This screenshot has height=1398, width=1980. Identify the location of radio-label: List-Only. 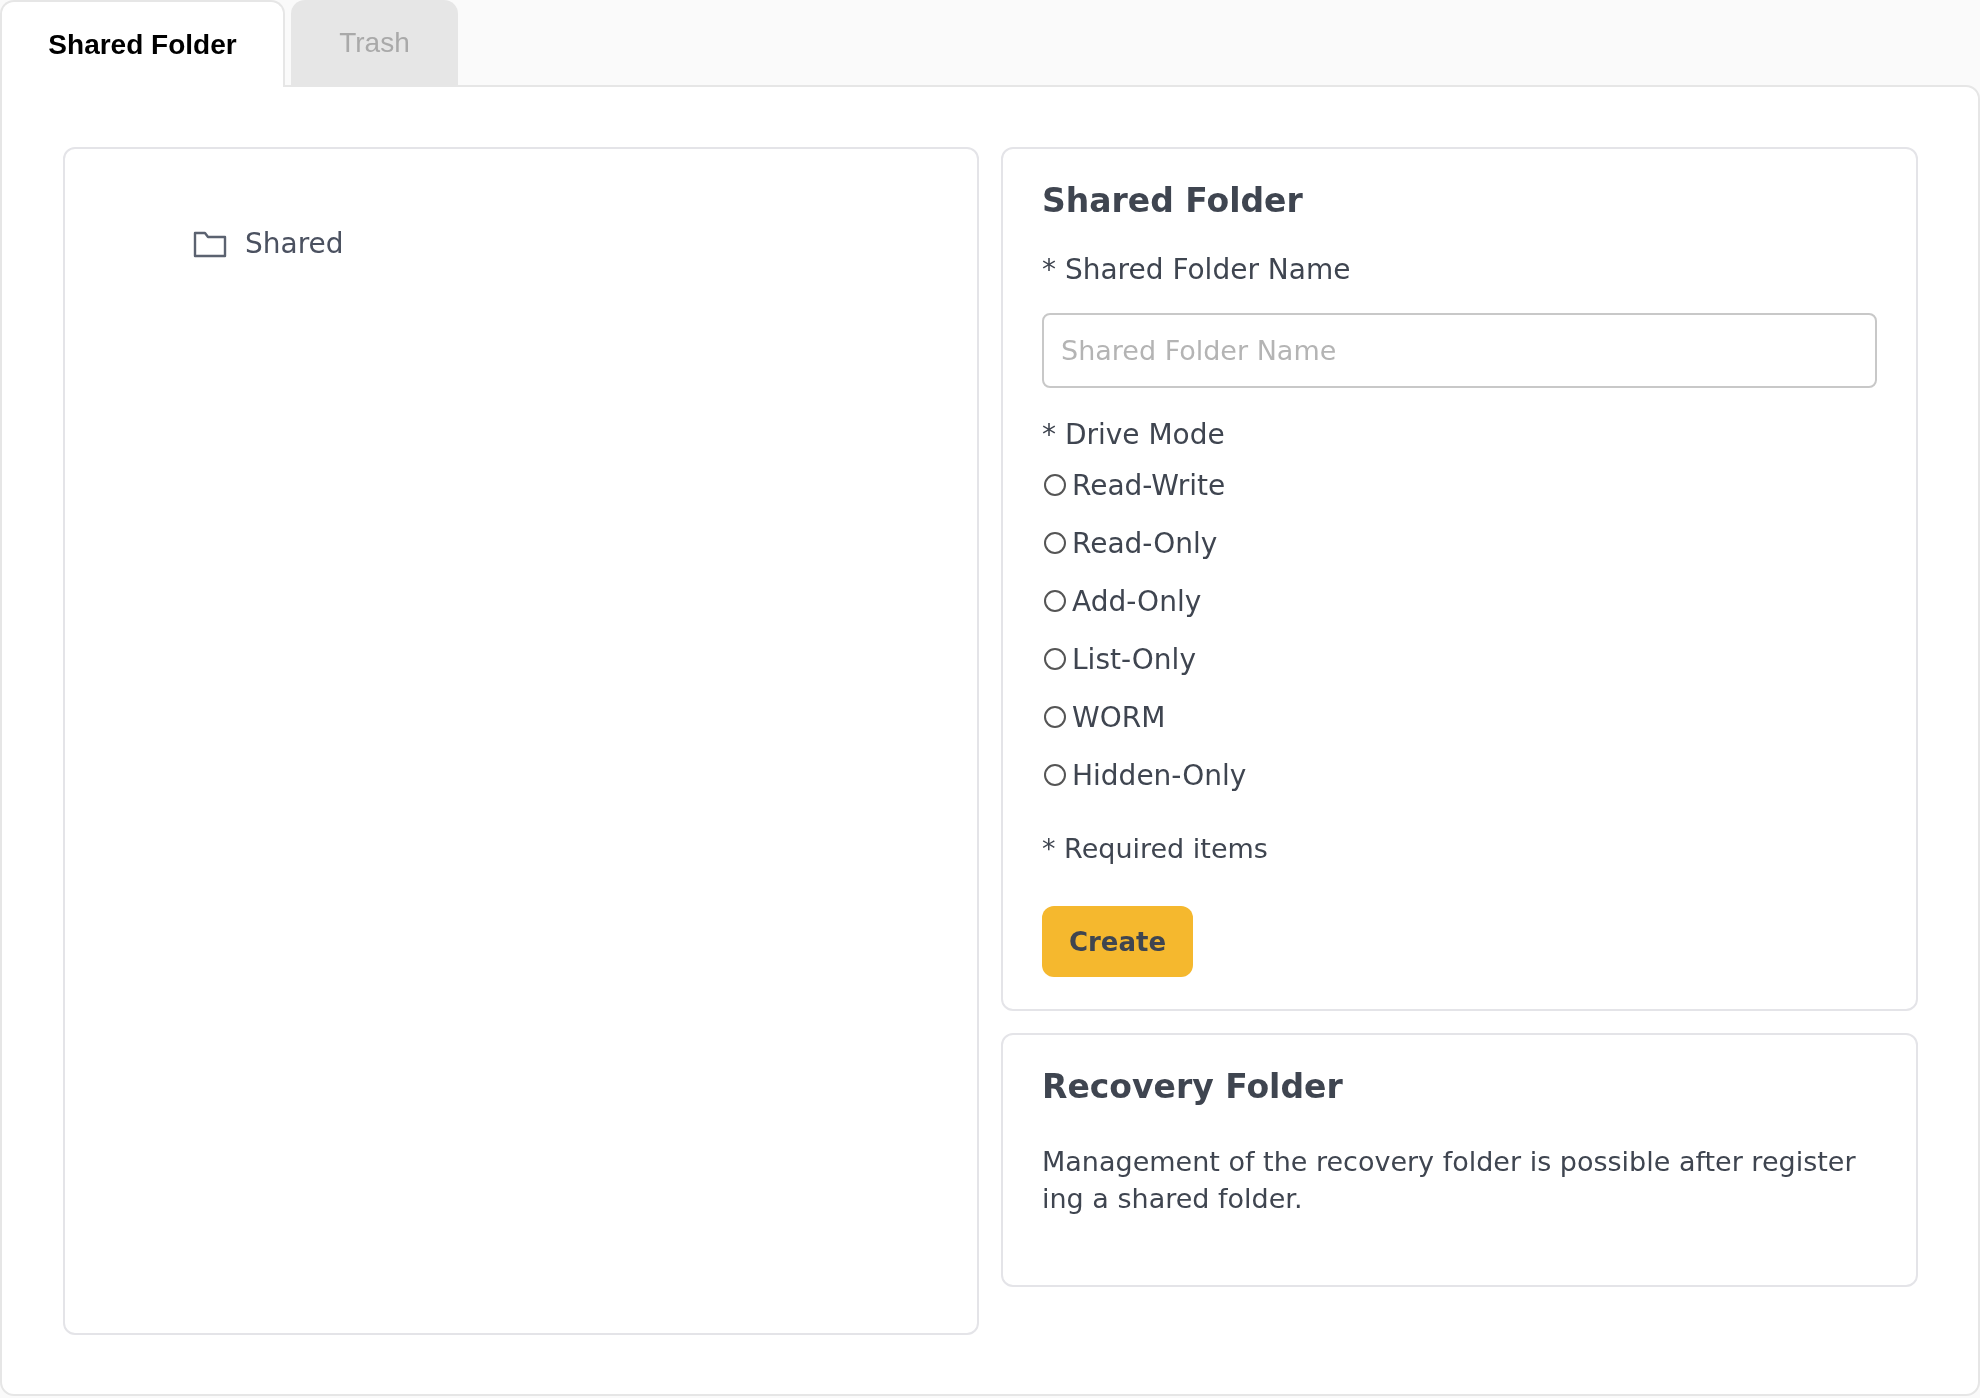
(1134, 659).